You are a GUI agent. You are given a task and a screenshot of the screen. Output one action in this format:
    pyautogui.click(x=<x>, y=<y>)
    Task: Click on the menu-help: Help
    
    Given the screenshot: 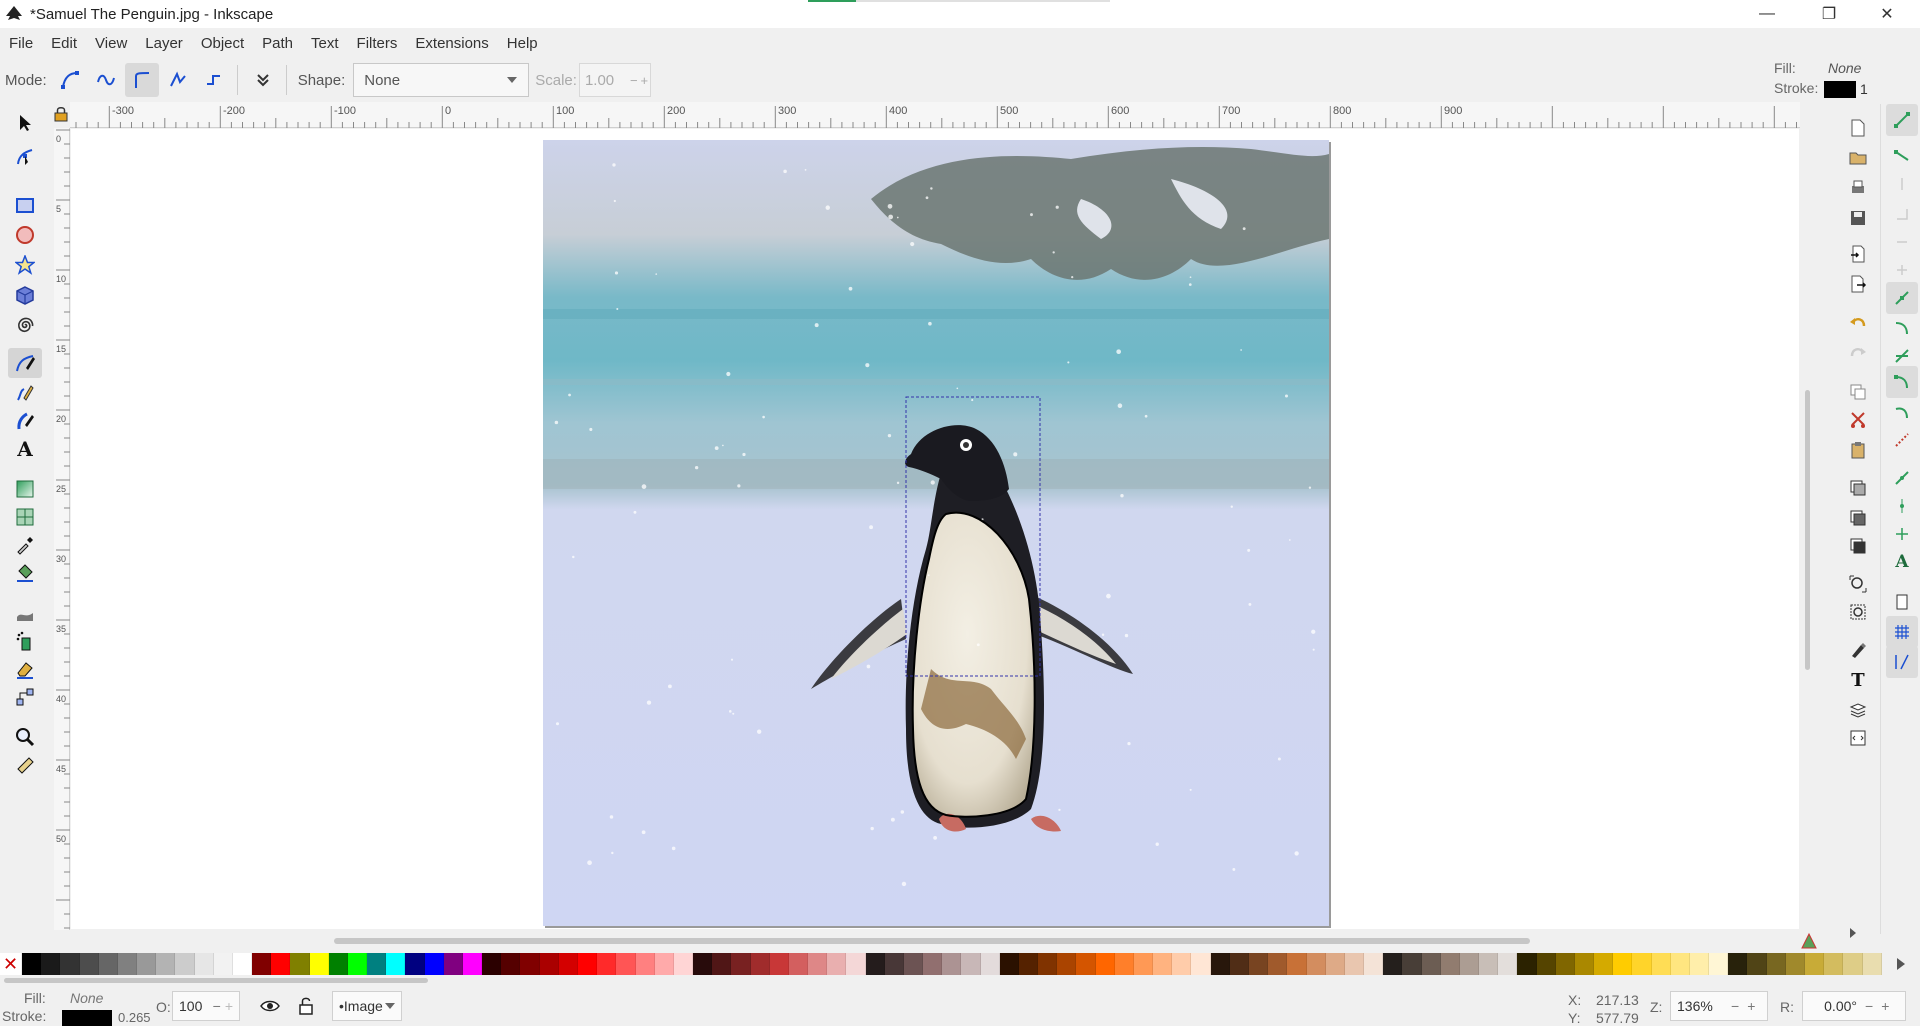 What is the action you would take?
    pyautogui.click(x=522, y=43)
    